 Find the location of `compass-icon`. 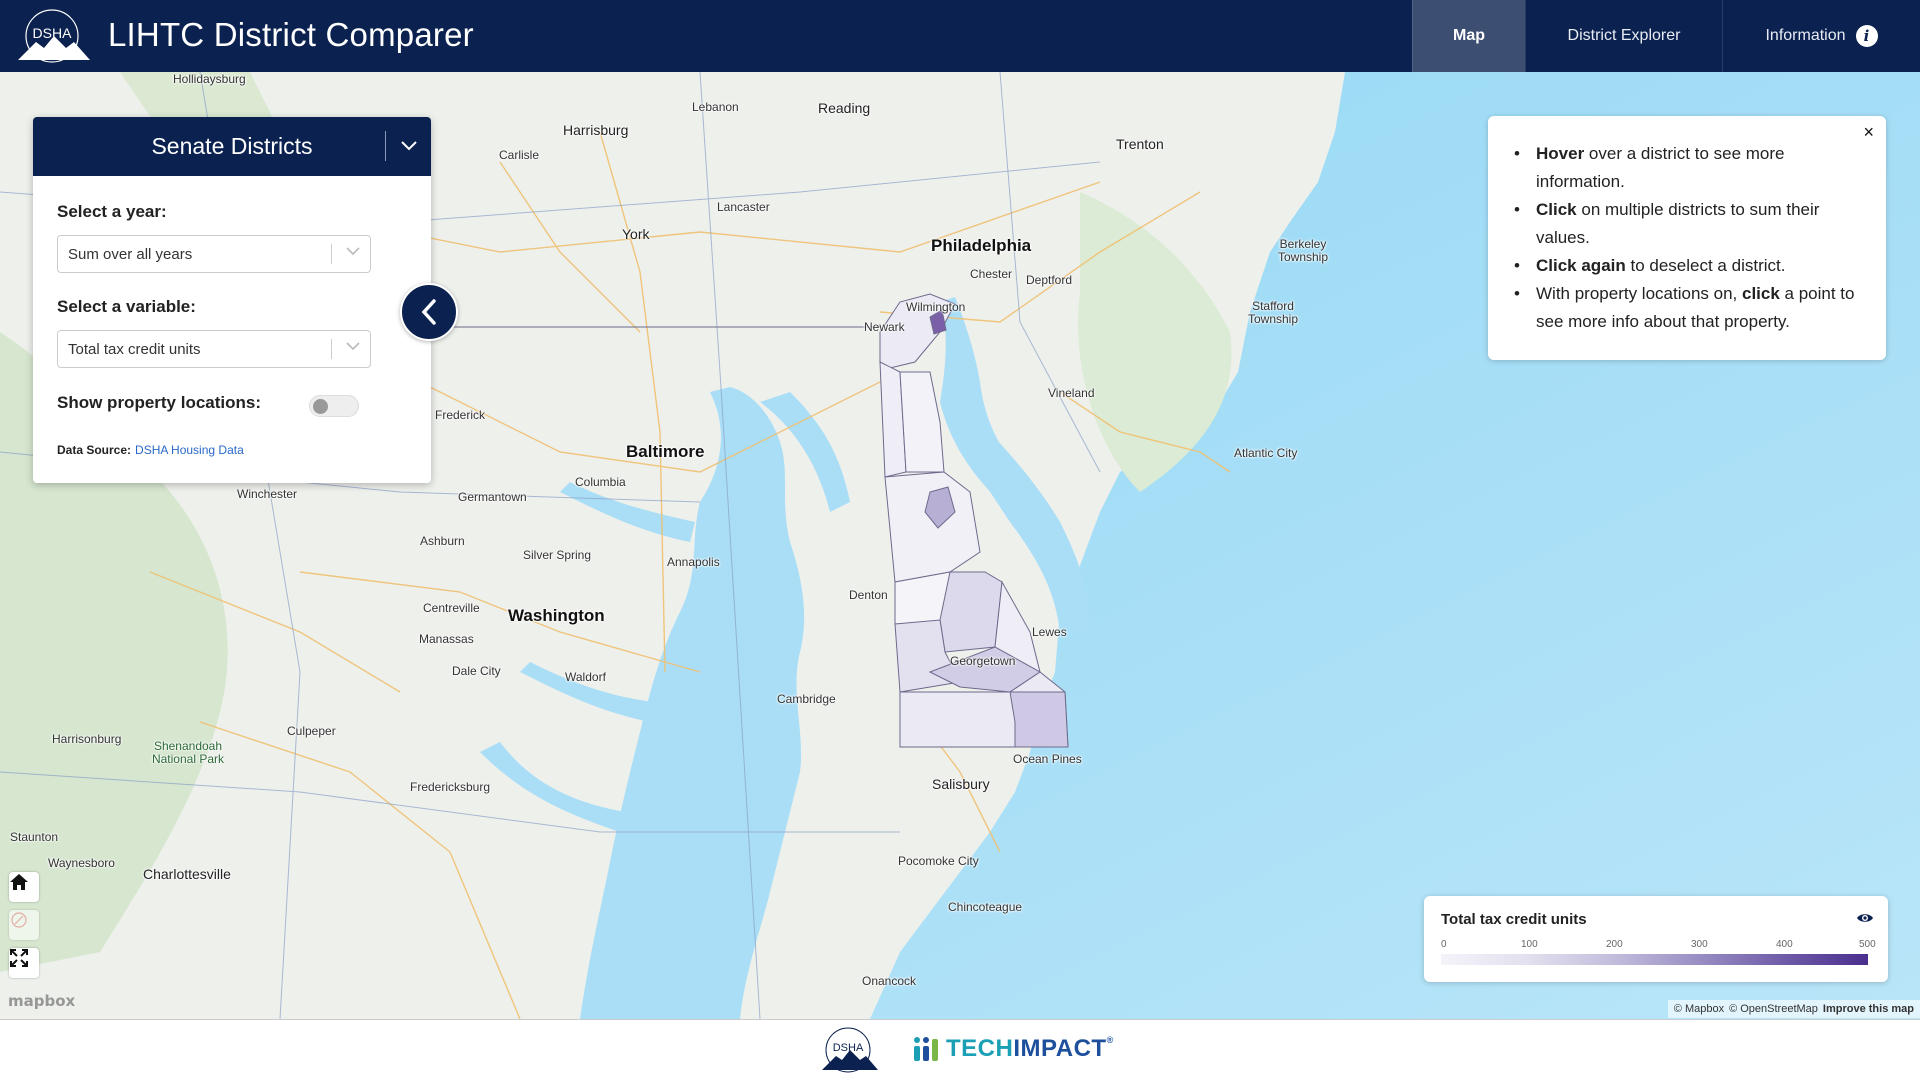

compass-icon is located at coordinates (19, 920).